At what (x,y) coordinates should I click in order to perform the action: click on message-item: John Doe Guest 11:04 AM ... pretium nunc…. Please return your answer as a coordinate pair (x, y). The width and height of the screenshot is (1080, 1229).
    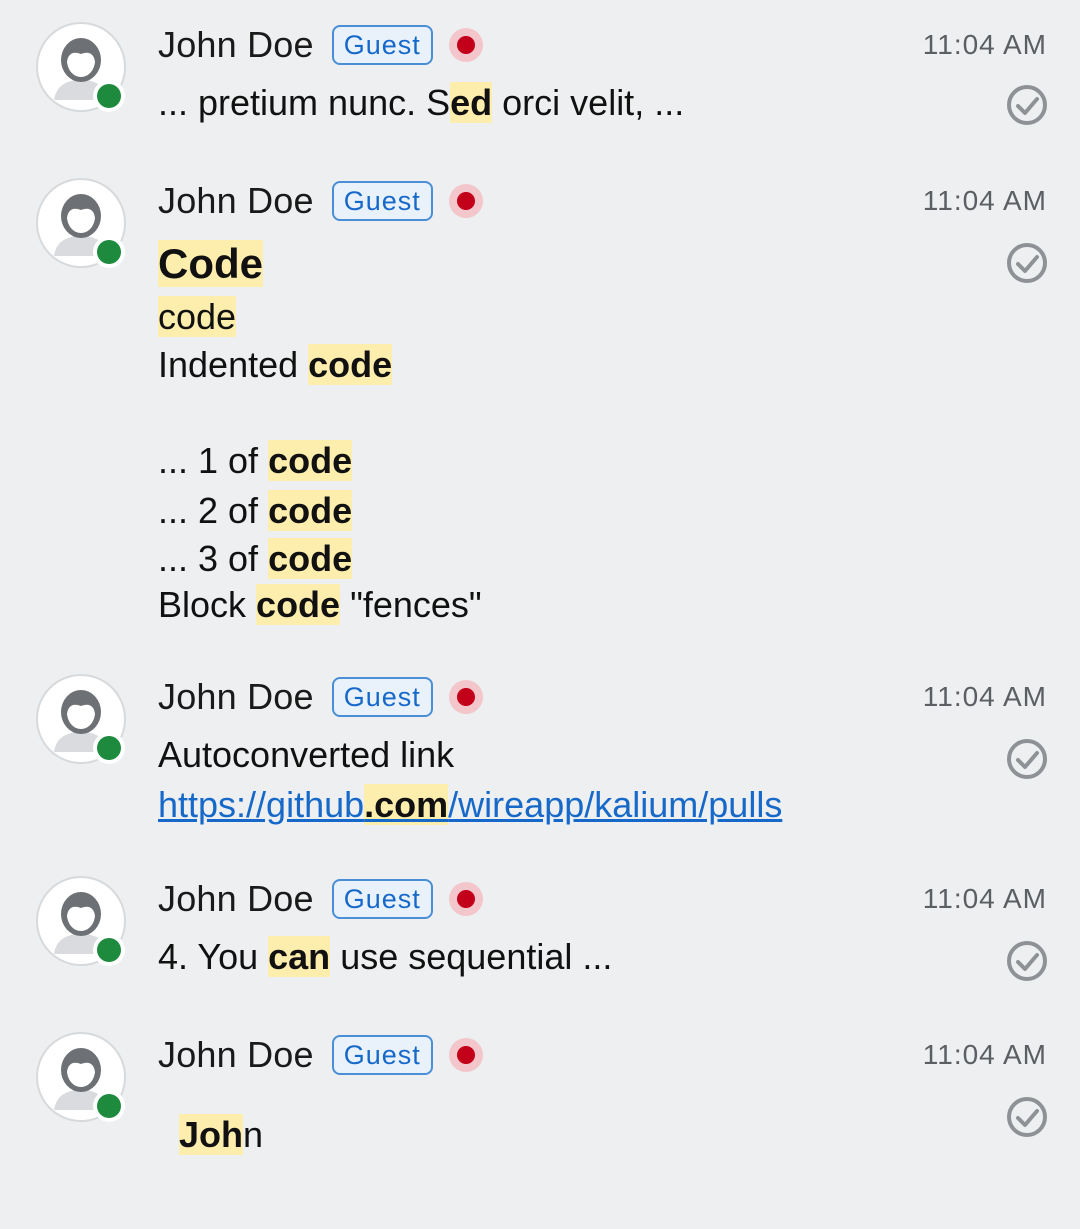
    Looking at the image, I should click on (540, 87).